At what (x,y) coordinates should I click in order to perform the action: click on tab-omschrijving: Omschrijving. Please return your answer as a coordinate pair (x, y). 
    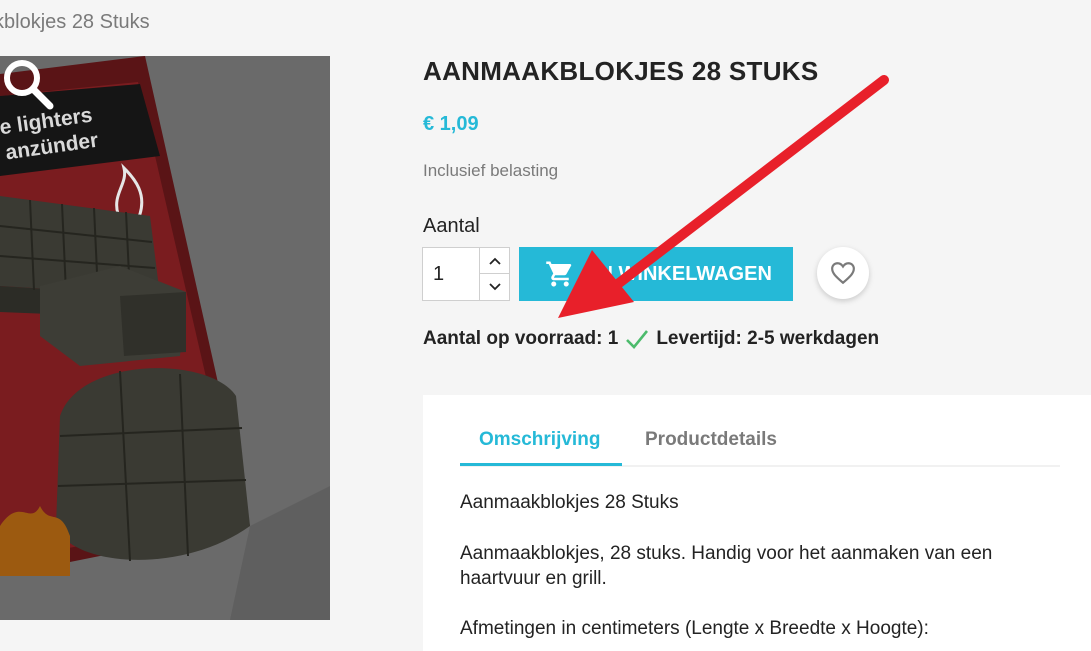
    Looking at the image, I should click on (539, 440).